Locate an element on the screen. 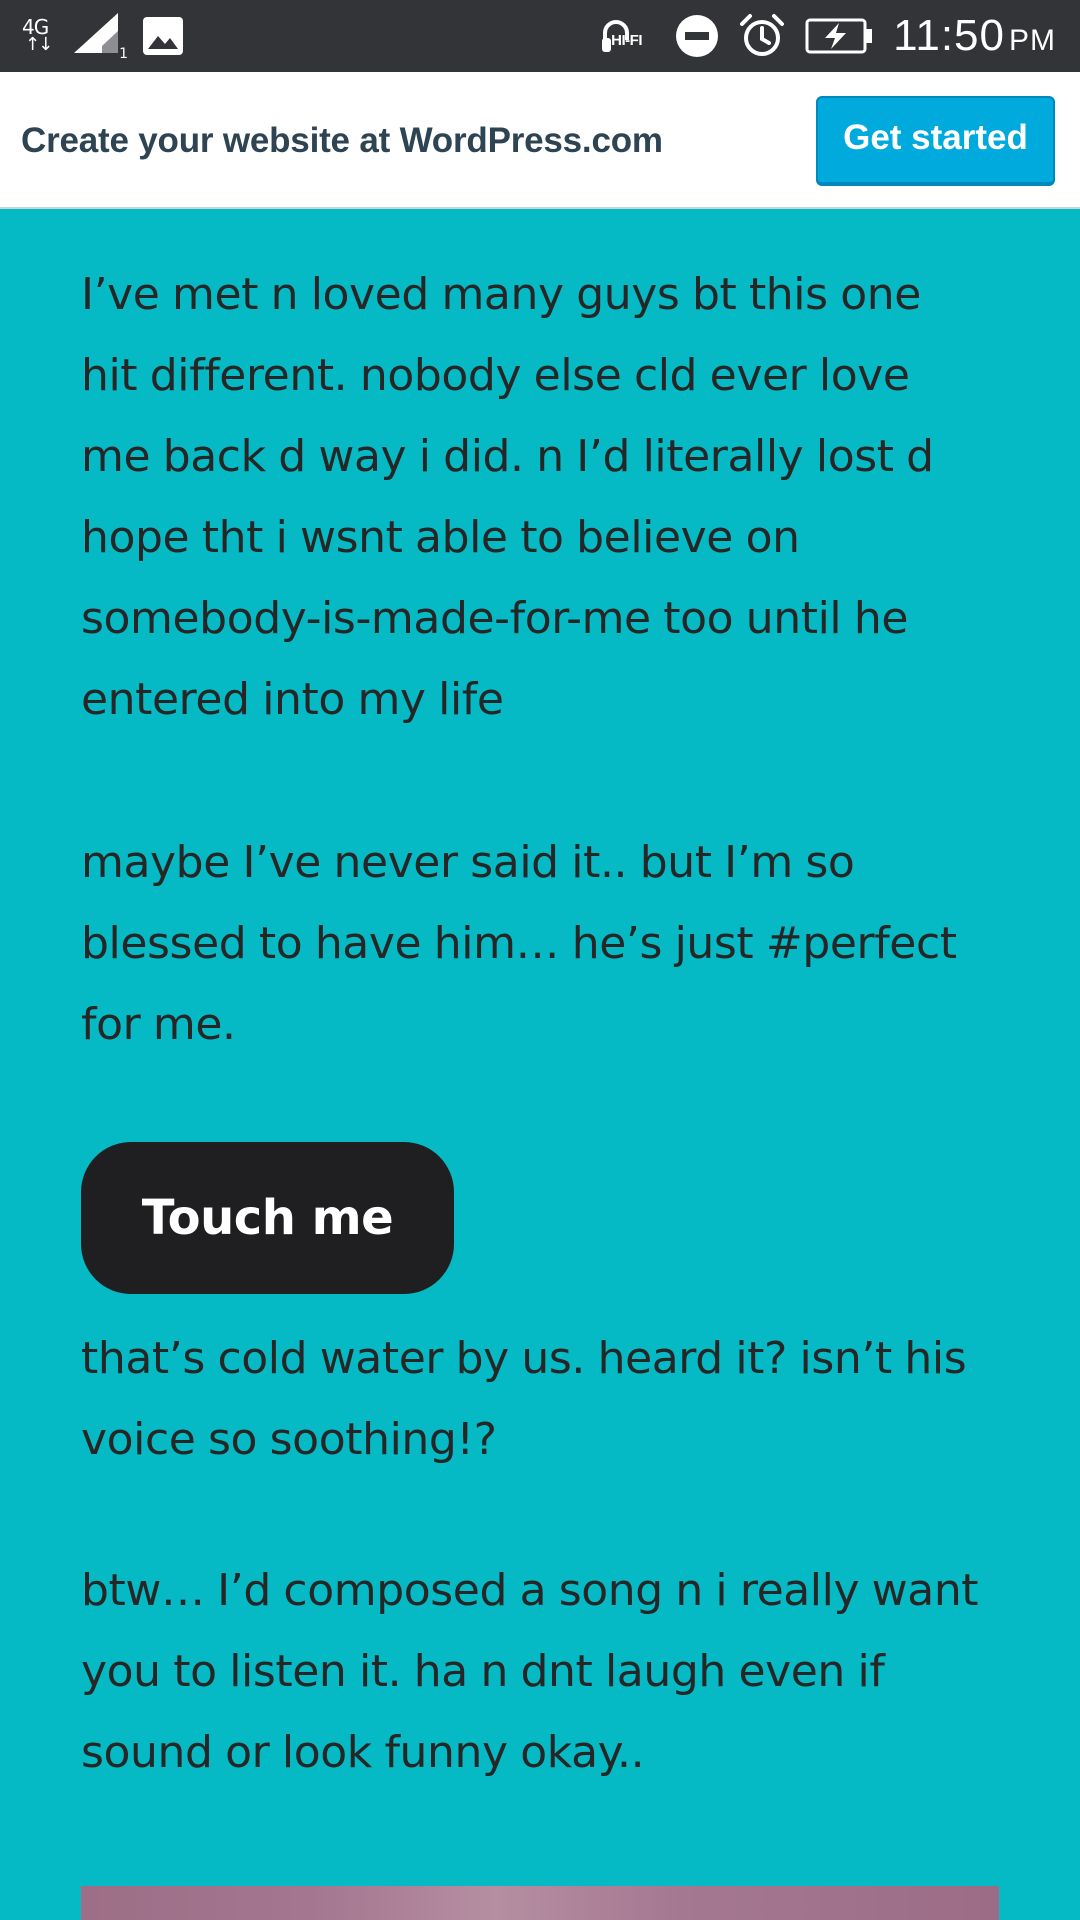 This screenshot has width=1080, height=1920. status-bar-left: 4G ↑↓ 1 is located at coordinates (103, 36).